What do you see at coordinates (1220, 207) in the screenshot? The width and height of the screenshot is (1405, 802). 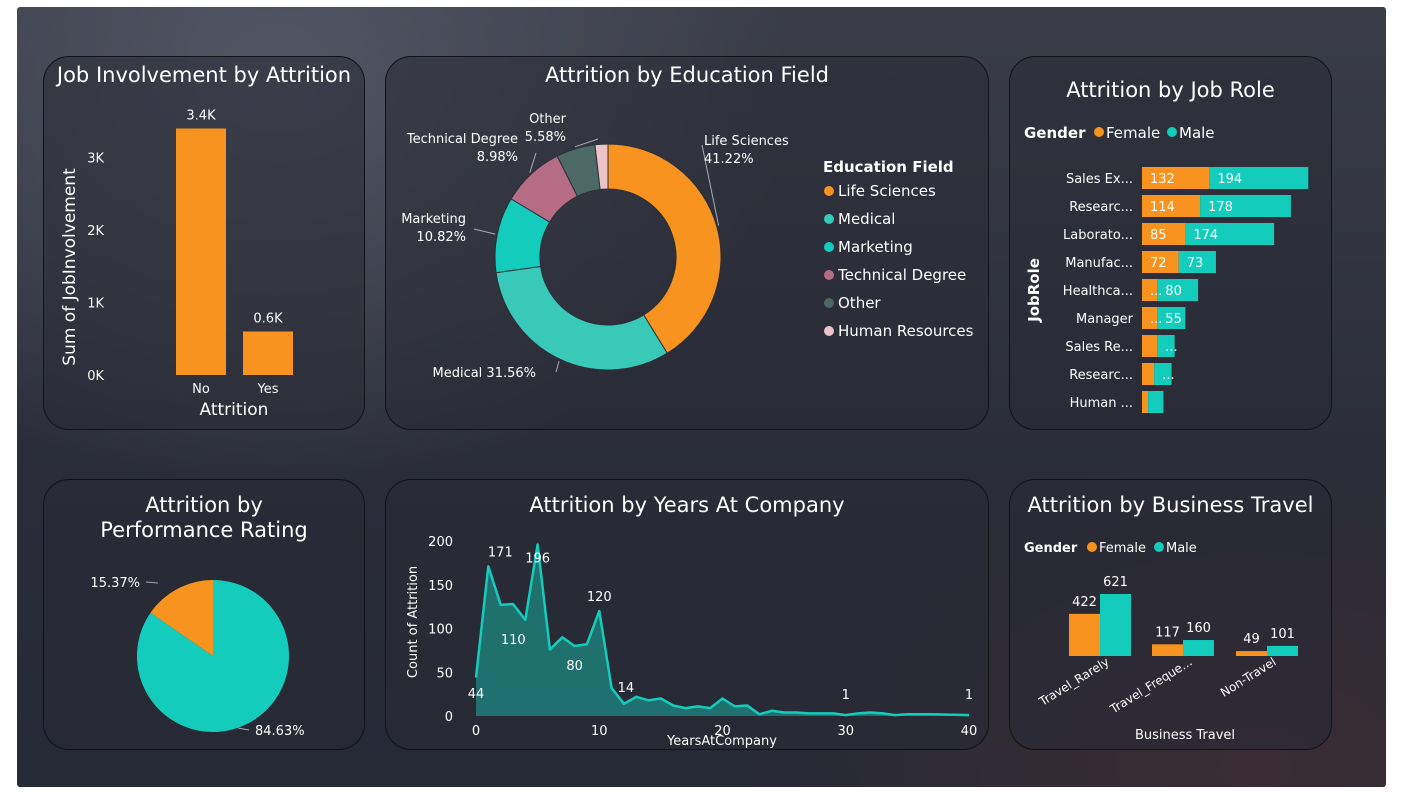 I see `bar-value-label: 178` at bounding box center [1220, 207].